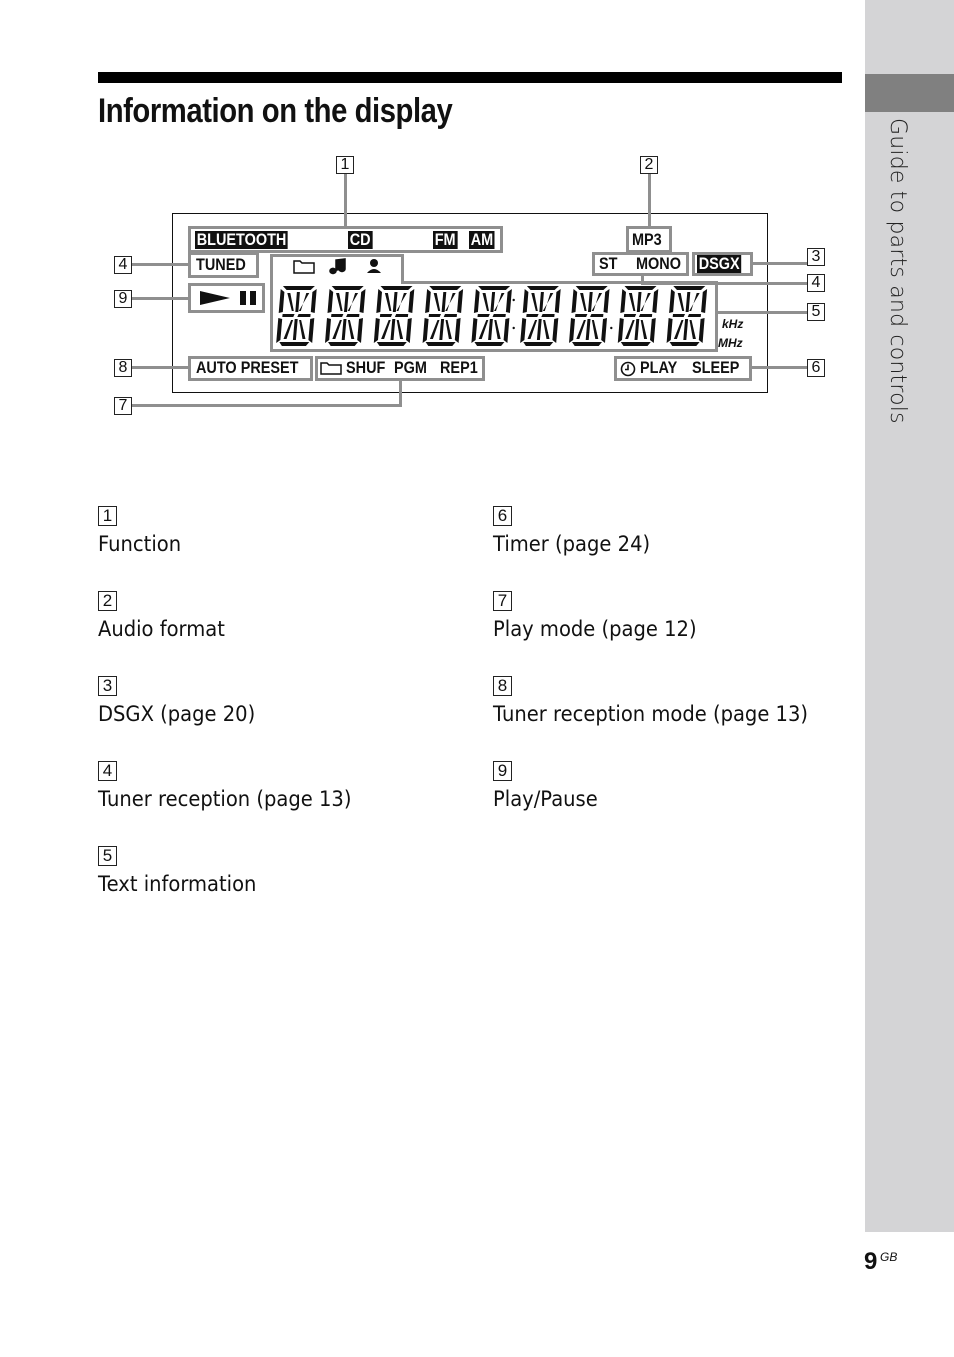 The image size is (954, 1357). What do you see at coordinates (183, 871) in the screenshot?
I see `legend-item-5: 5 Text information` at bounding box center [183, 871].